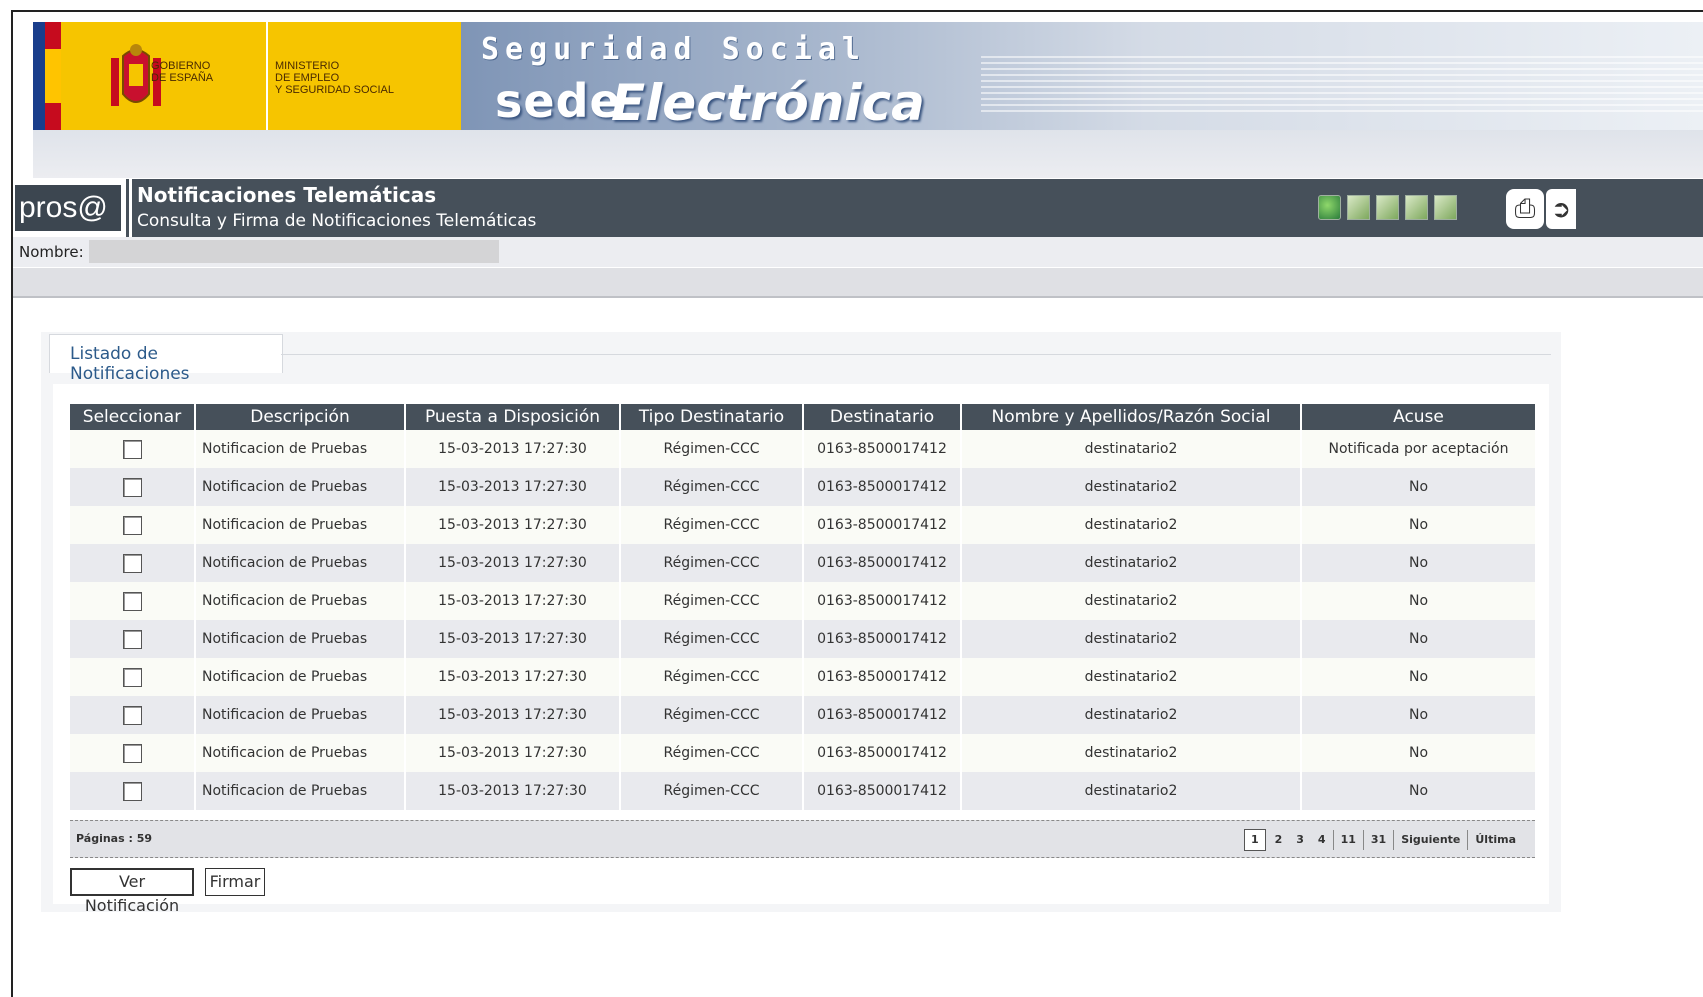  Describe the element at coordinates (881, 417) in the screenshot. I see `column-header-destinatario: Destinatario` at that location.